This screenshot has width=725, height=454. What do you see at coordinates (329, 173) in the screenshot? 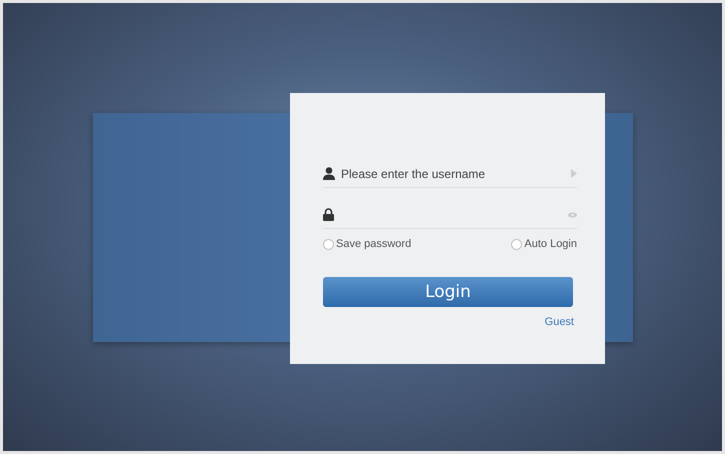
I see `user-icon` at bounding box center [329, 173].